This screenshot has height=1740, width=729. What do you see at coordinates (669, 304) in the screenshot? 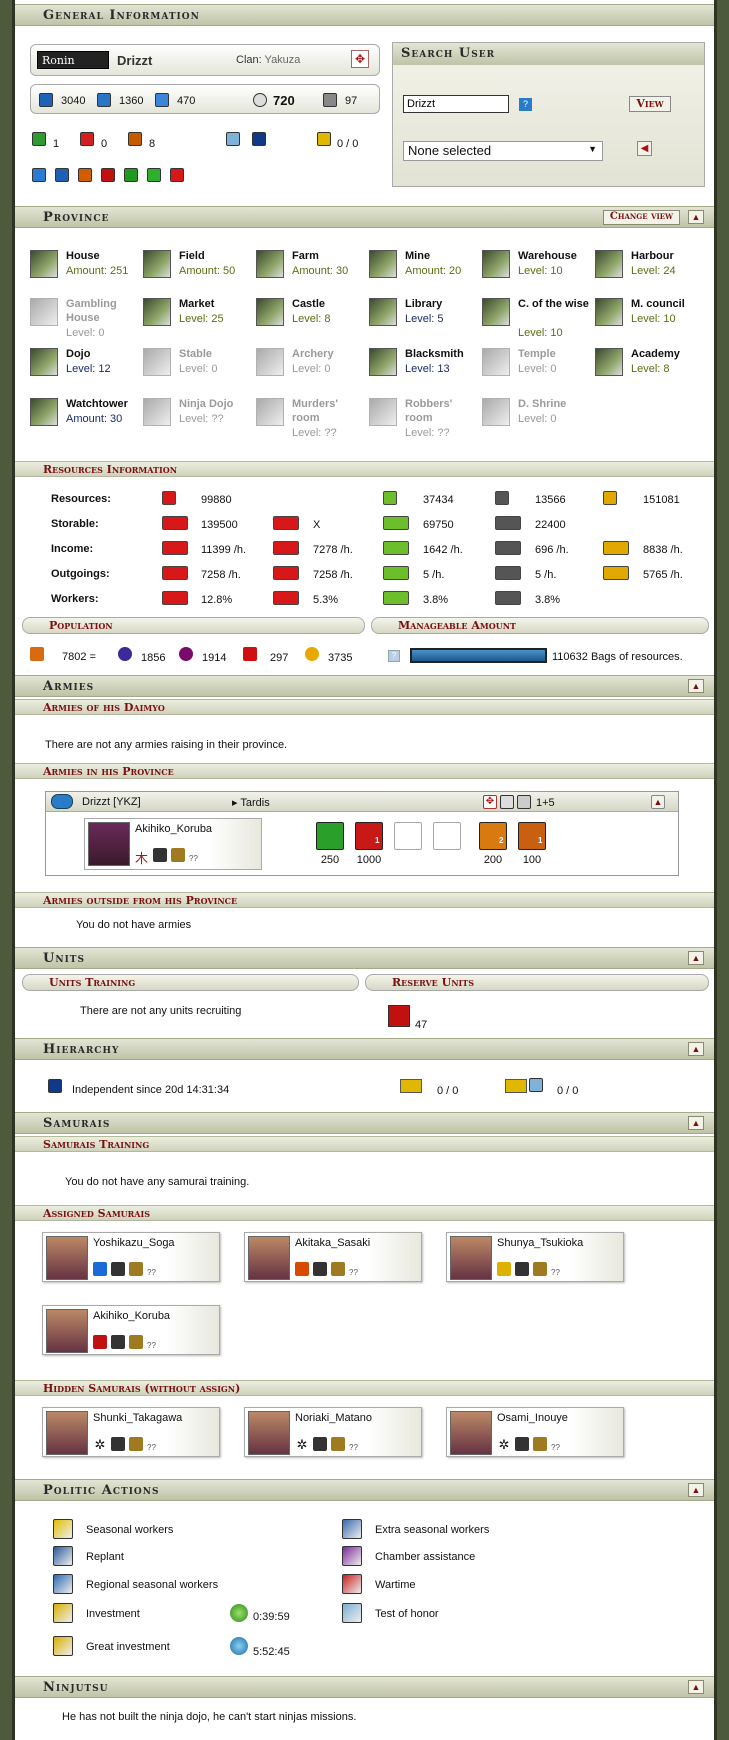
I see `building-name: M. council` at bounding box center [669, 304].